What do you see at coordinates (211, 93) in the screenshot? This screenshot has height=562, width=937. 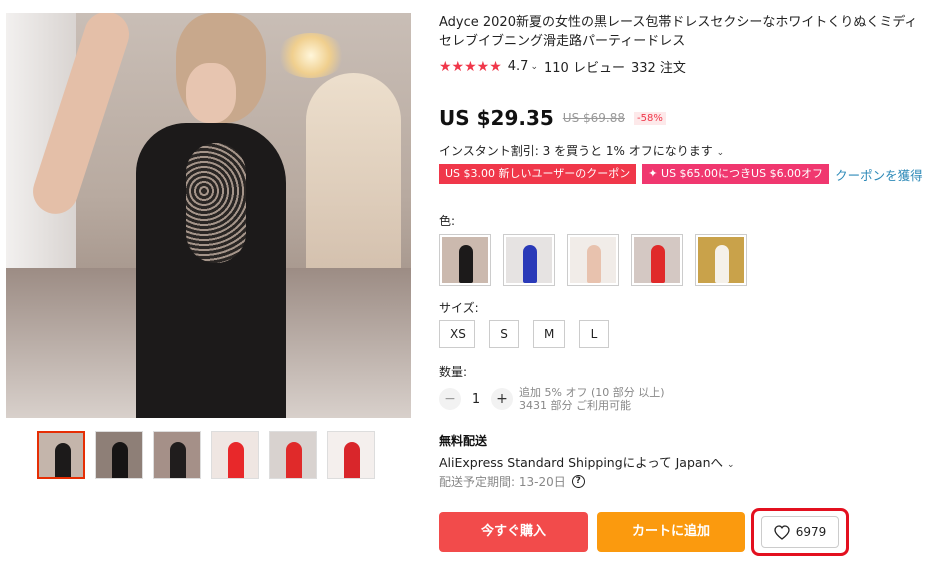 I see `image-model-face` at bounding box center [211, 93].